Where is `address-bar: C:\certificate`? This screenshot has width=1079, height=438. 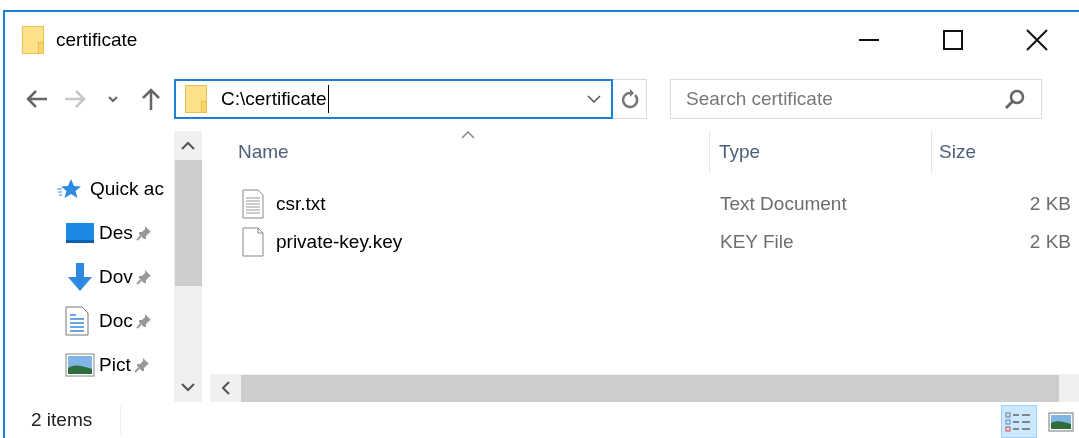 address-bar: C:\certificate is located at coordinates (393, 99).